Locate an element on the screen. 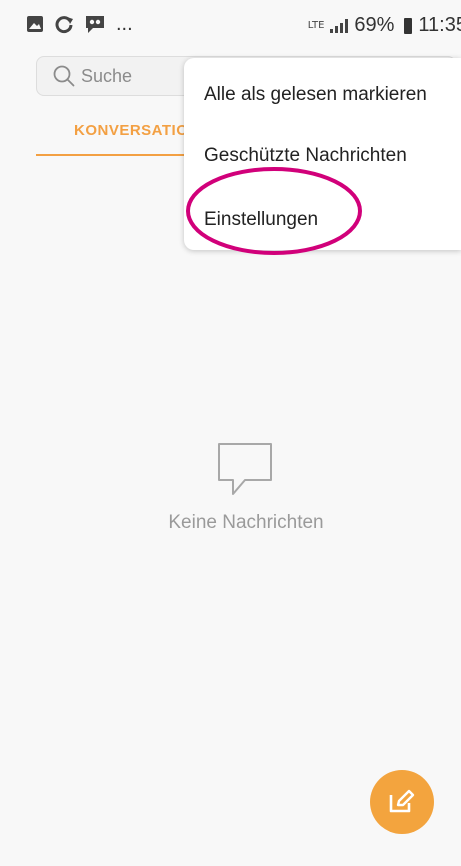 This screenshot has width=461, height=866. search-placeholder: Suche is located at coordinates (107, 75).